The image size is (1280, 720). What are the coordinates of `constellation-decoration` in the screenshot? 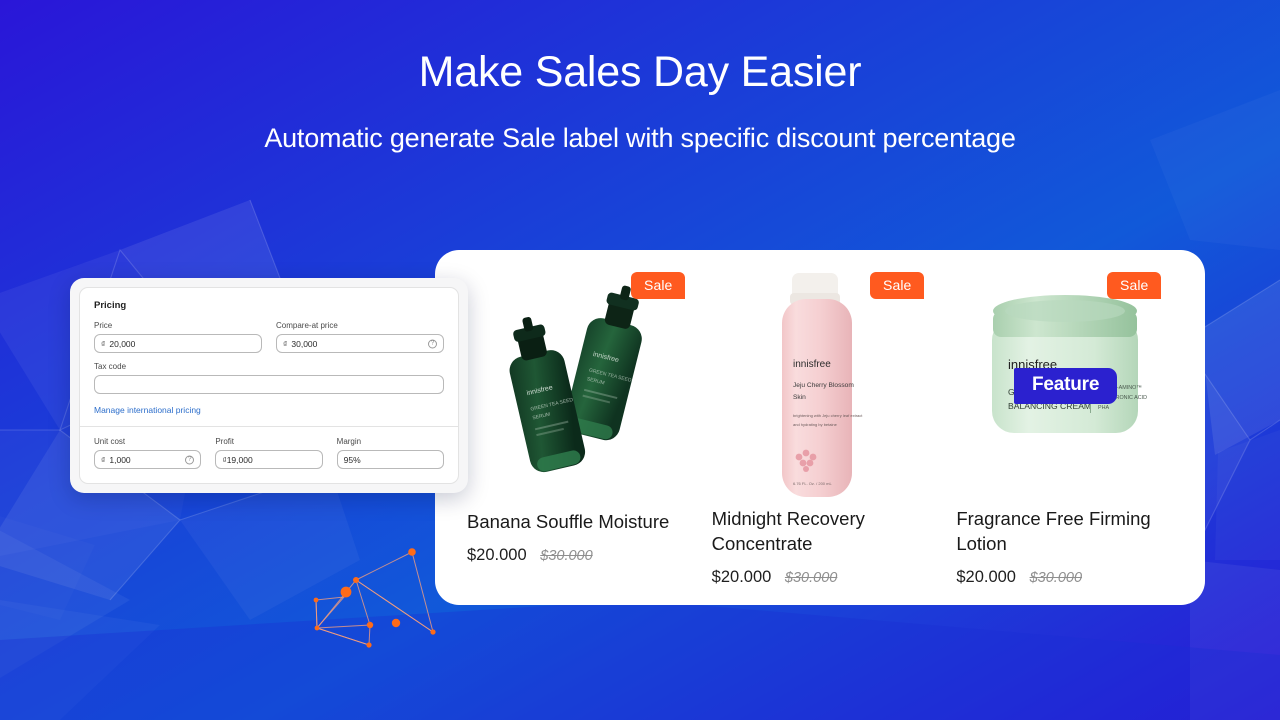 It's located at (374, 598).